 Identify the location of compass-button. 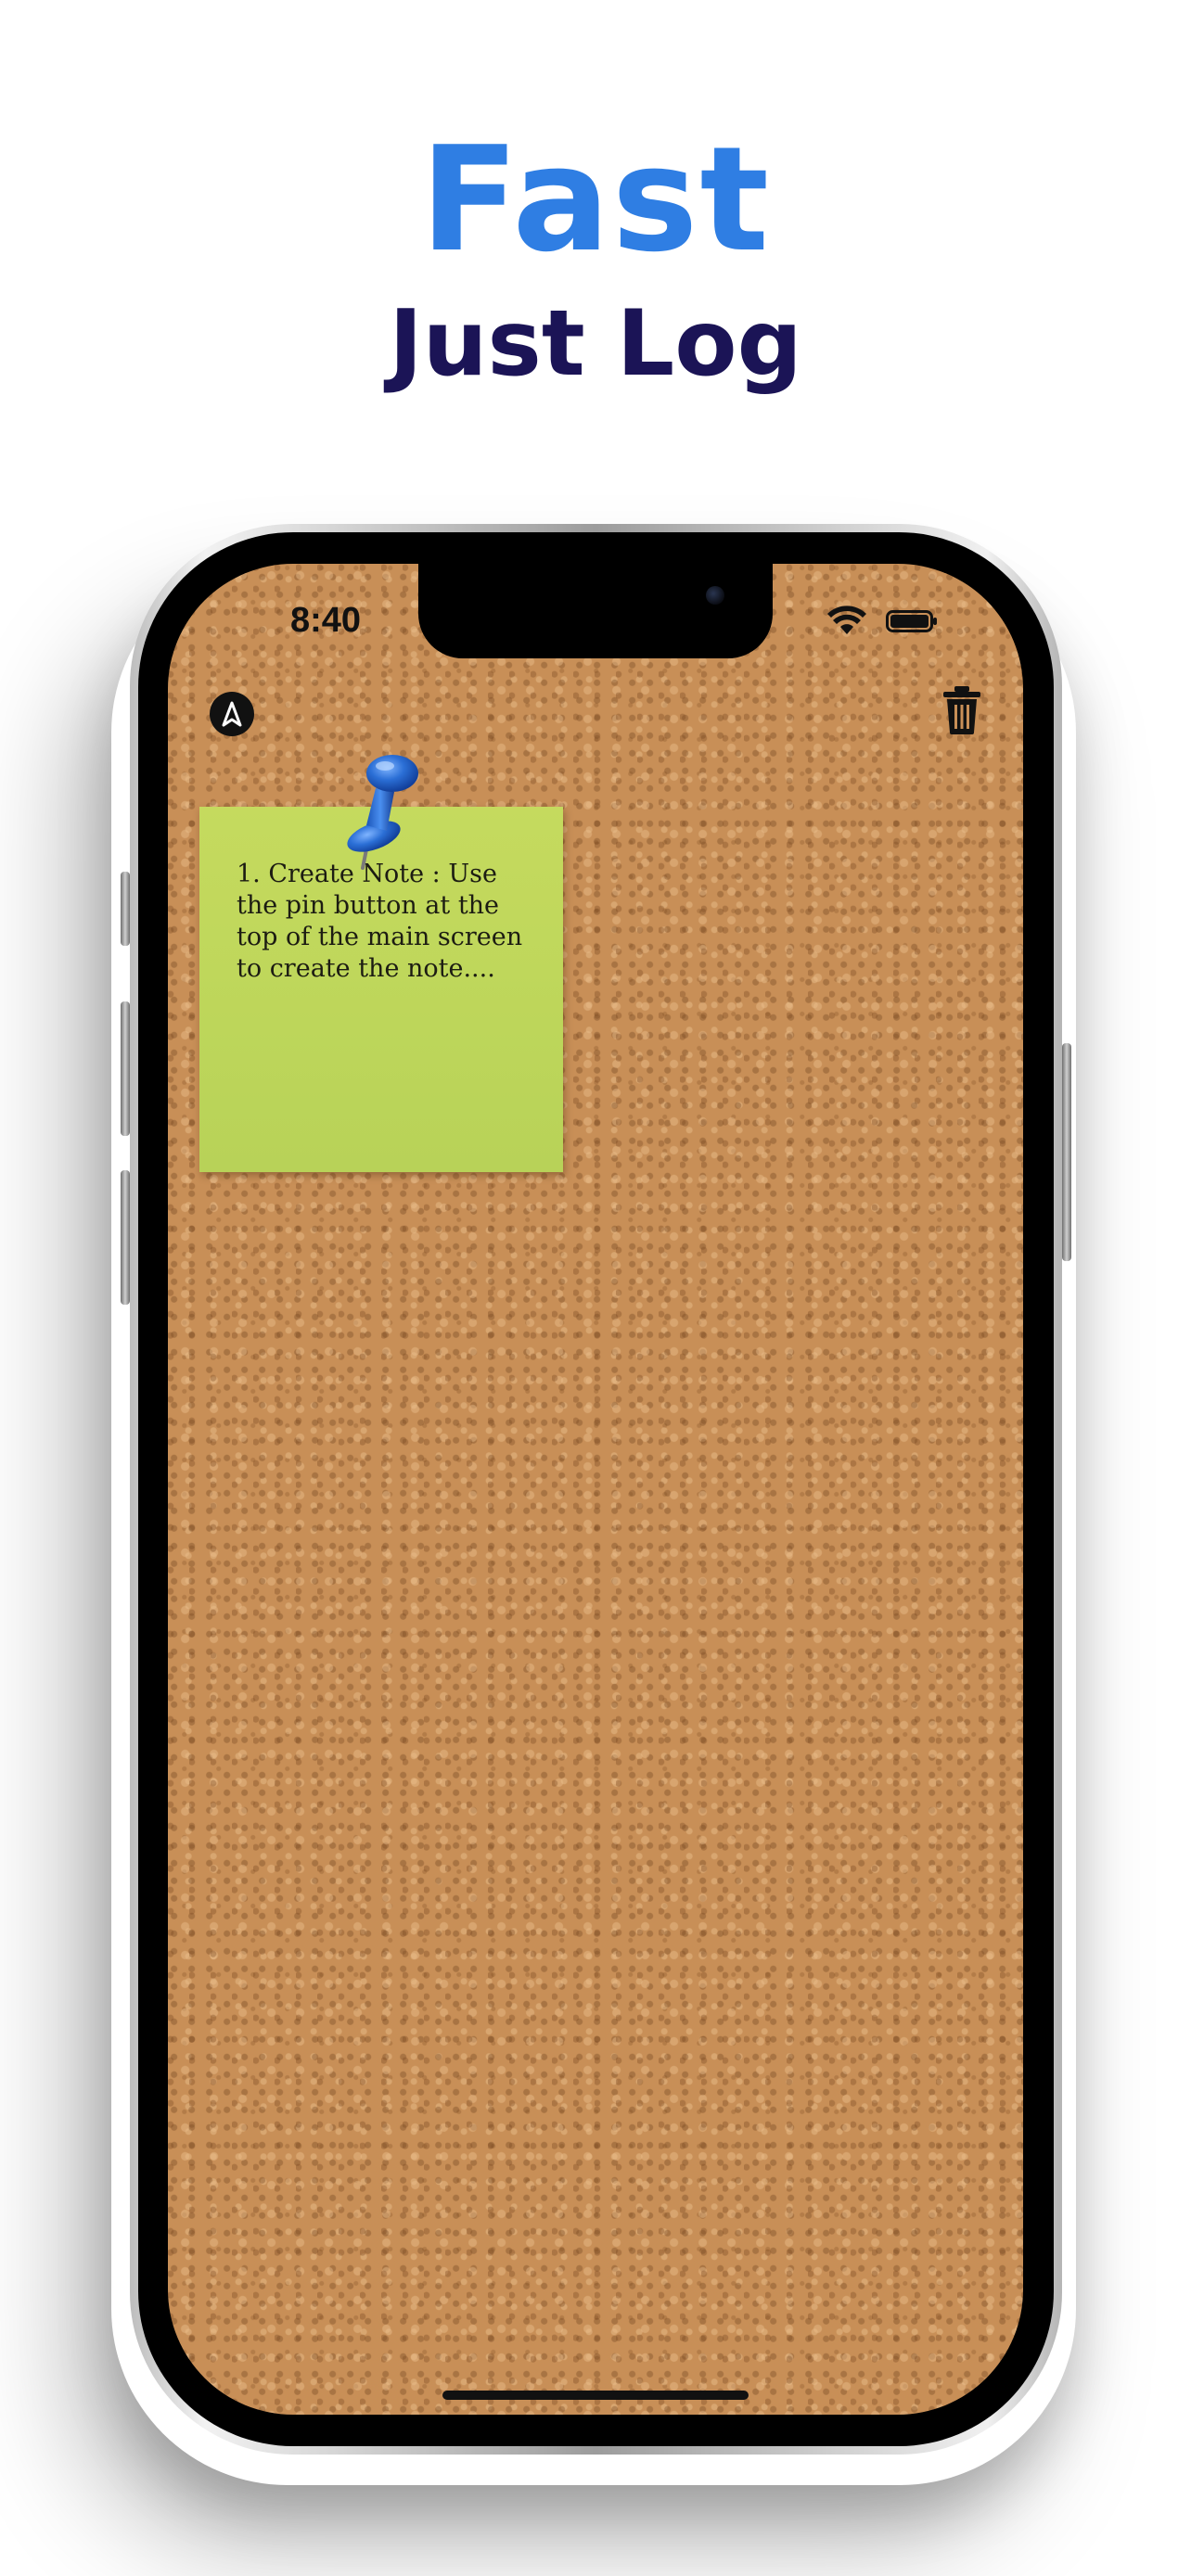
(232, 714).